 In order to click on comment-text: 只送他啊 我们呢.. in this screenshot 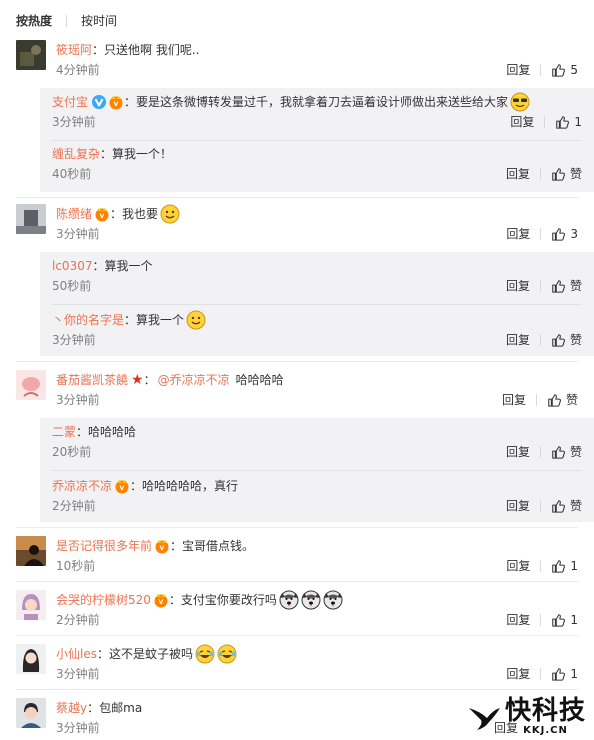, I will do `click(152, 50)`.